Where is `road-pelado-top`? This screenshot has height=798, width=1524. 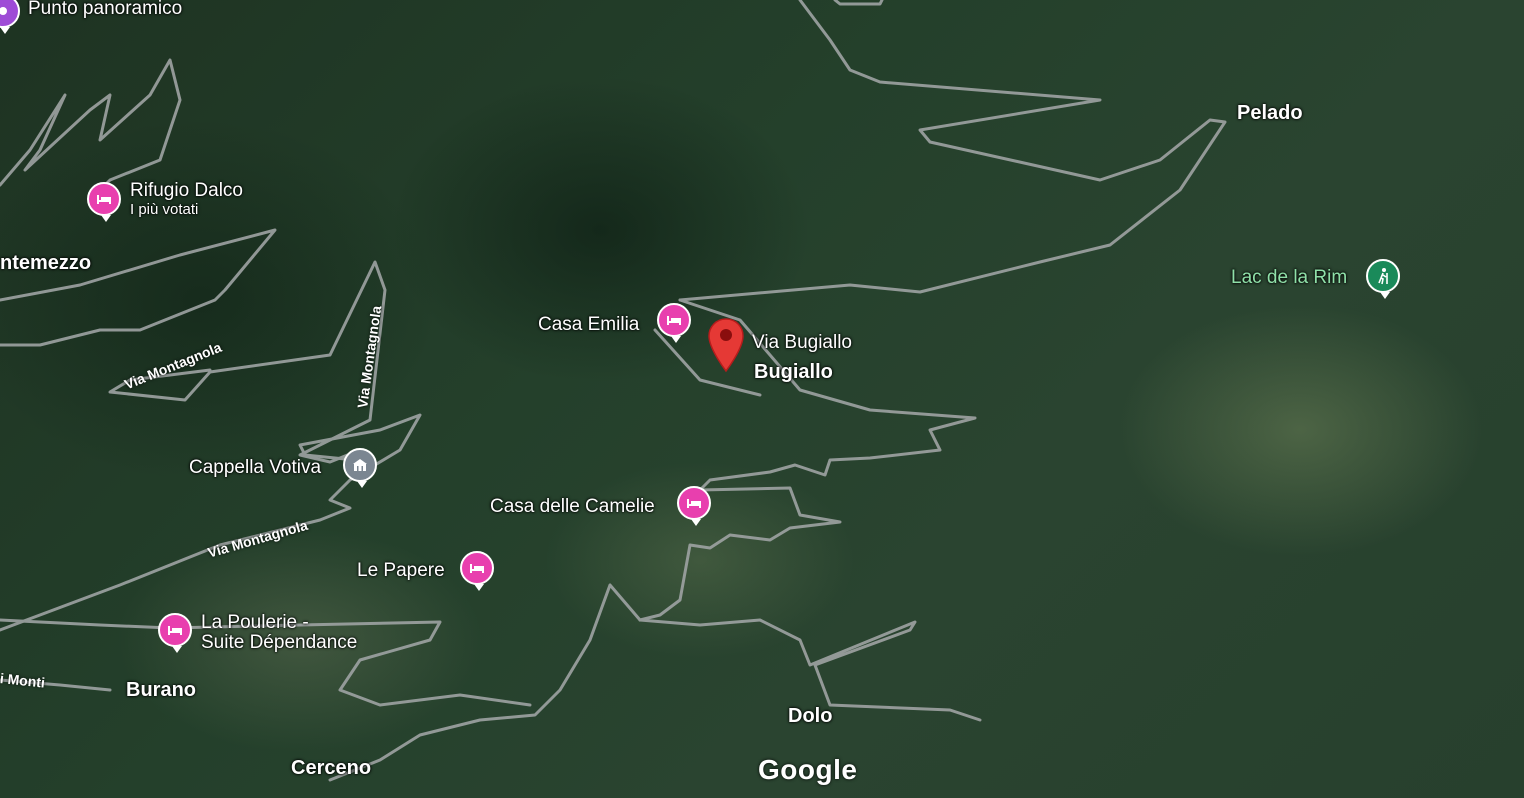 road-pelado-top is located at coordinates (858, 3).